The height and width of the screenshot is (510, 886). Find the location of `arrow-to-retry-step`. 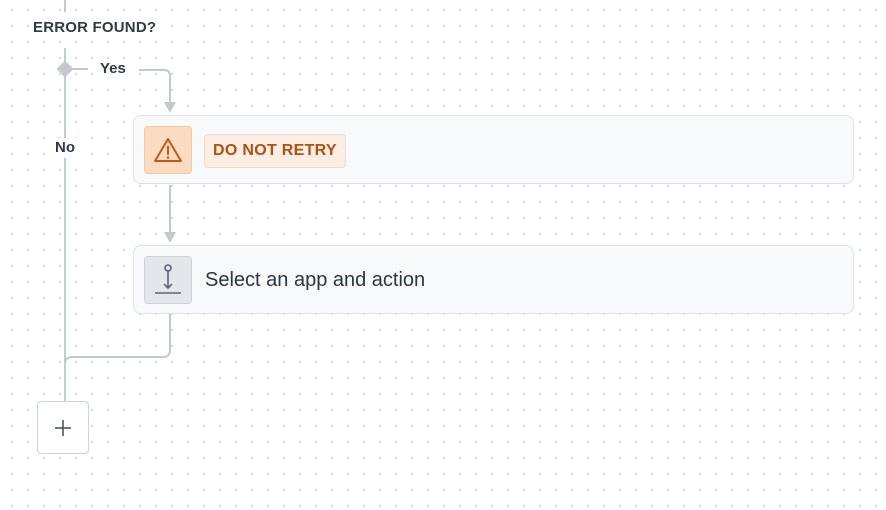

arrow-to-retry-step is located at coordinates (170, 107).